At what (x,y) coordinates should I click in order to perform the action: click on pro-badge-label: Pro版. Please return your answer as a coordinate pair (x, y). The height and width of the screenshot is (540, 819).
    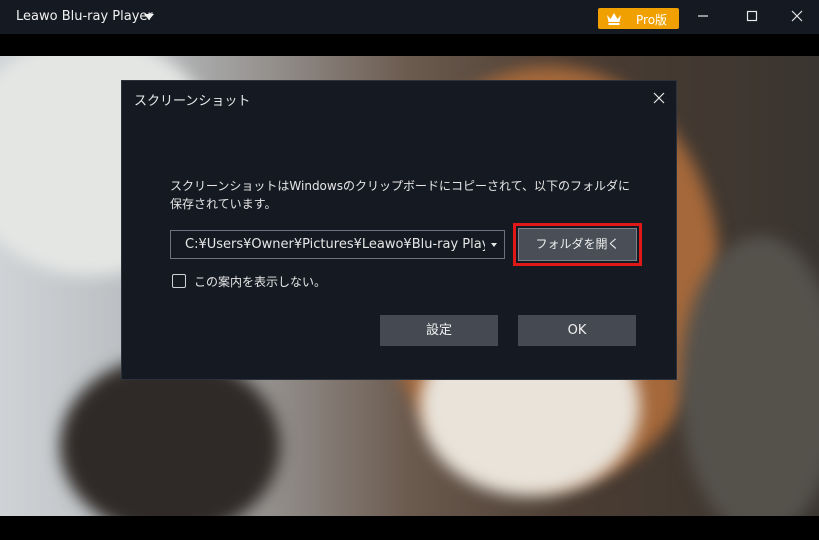
    Looking at the image, I should click on (652, 20).